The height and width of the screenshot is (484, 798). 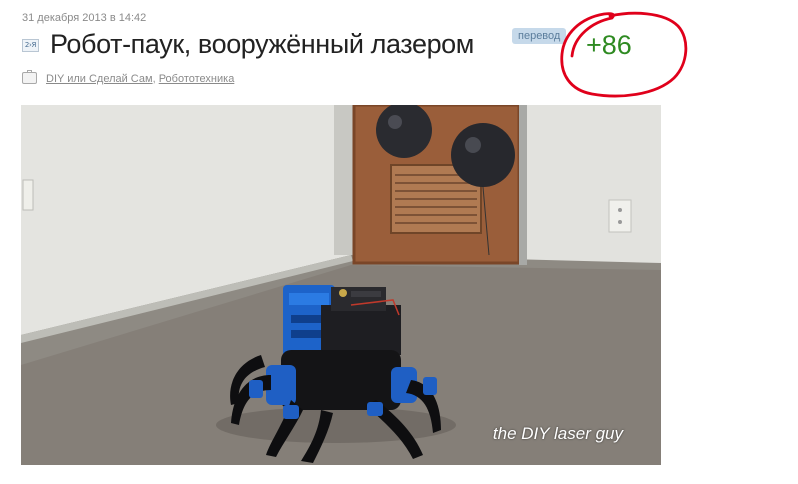 What do you see at coordinates (609, 45) in the screenshot?
I see `post-score: +86` at bounding box center [609, 45].